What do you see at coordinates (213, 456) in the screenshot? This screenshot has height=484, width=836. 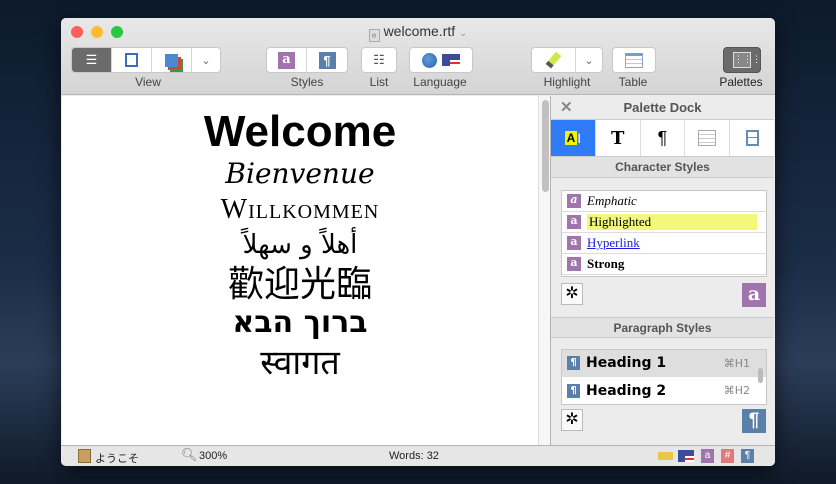 I see `zoom-level: 300%` at bounding box center [213, 456].